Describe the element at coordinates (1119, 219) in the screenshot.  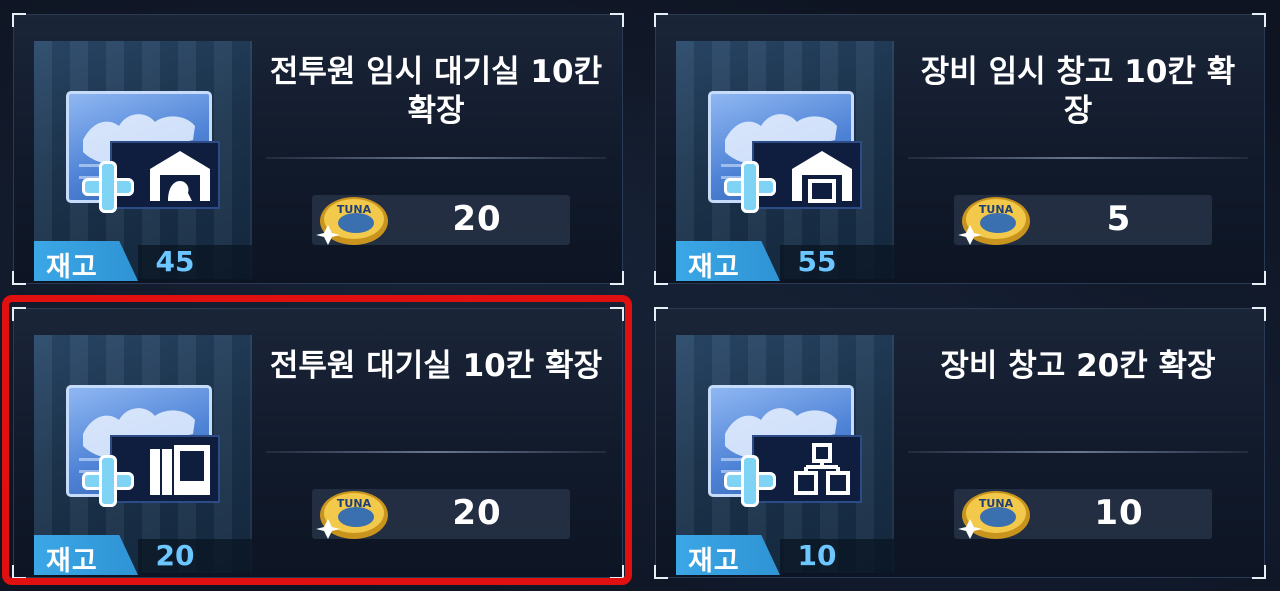
I see `price-value: 5` at that location.